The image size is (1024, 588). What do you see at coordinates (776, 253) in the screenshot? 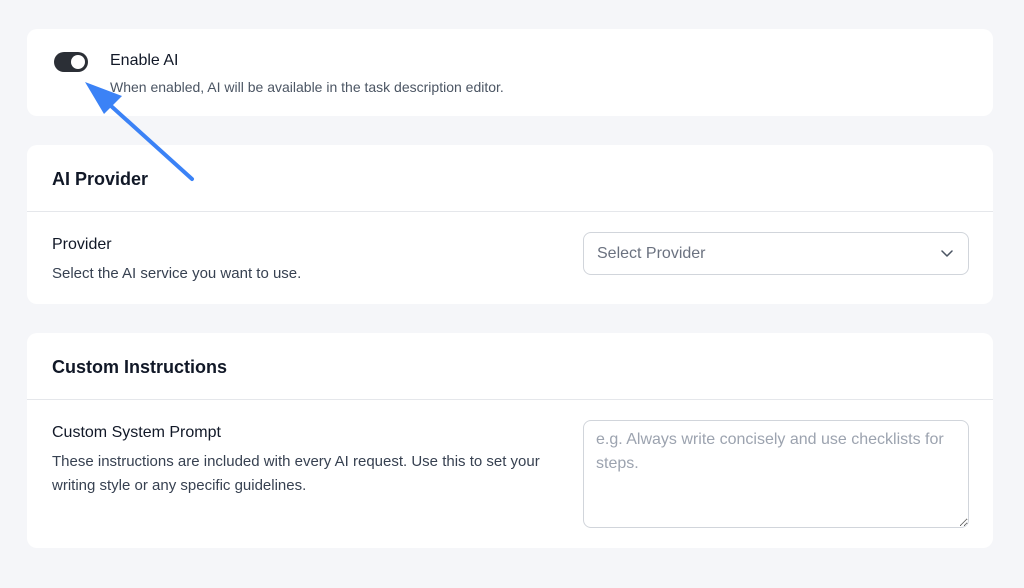
I see `provider-select: Select Provider` at bounding box center [776, 253].